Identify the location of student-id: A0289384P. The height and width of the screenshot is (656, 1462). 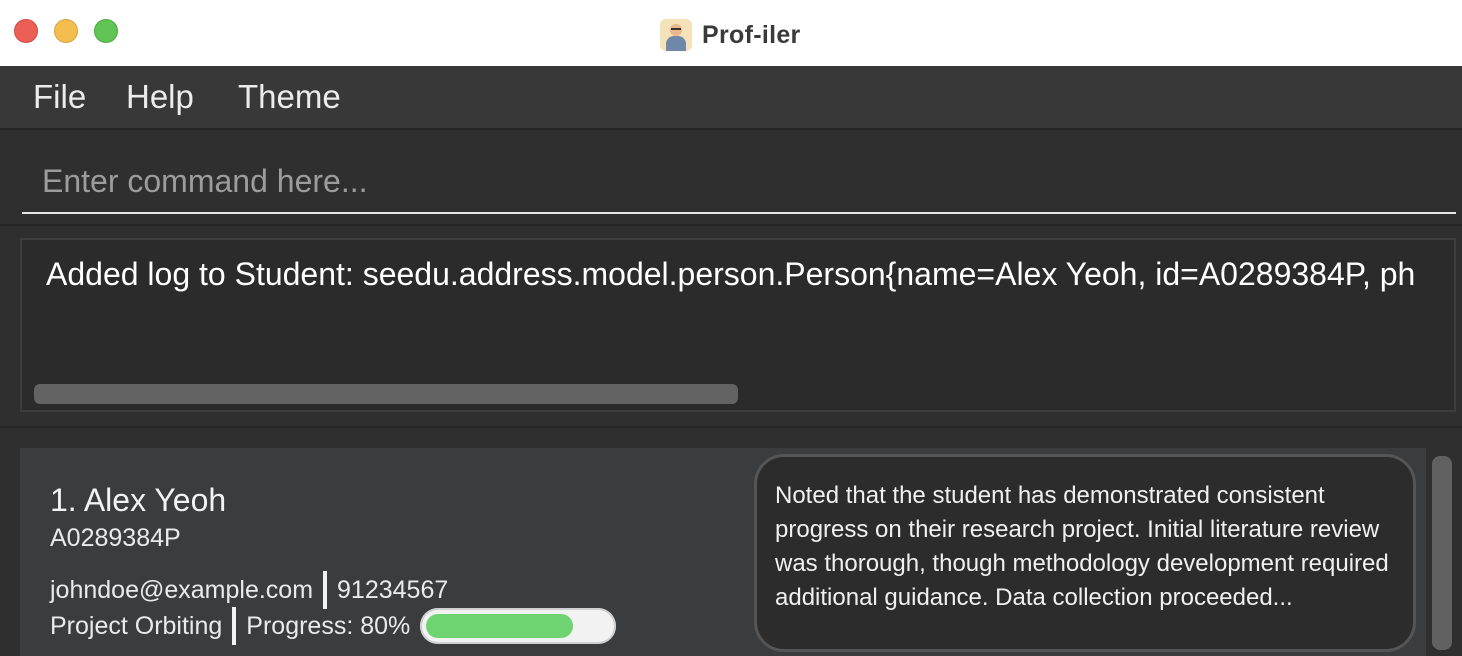
(115, 538).